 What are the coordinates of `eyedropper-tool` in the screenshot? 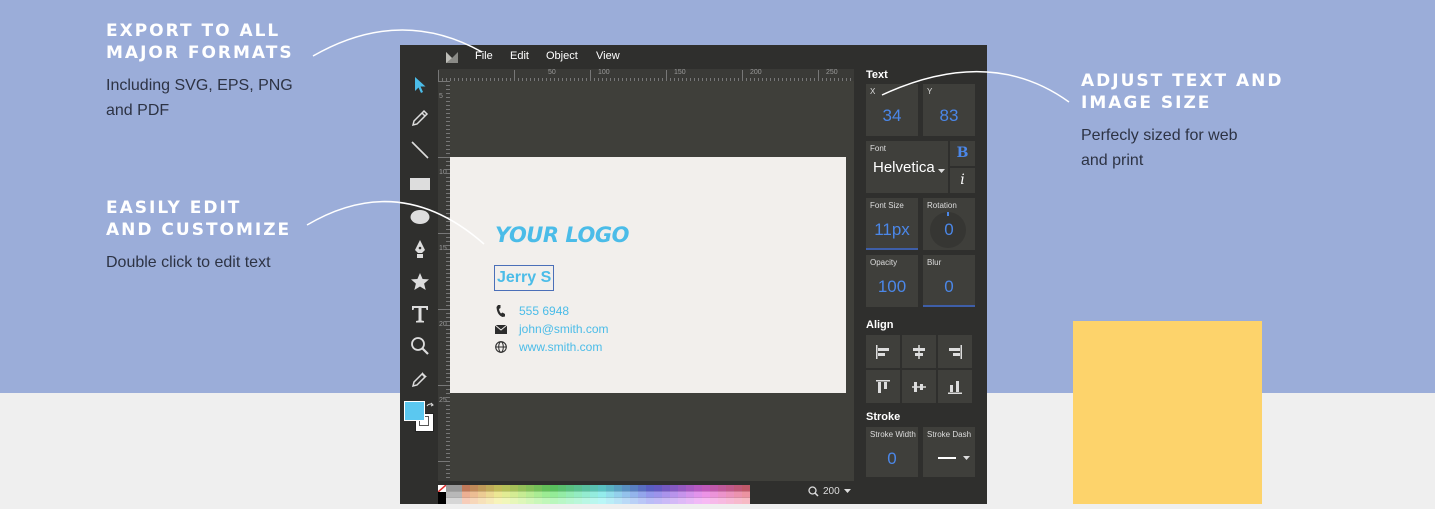 It's located at (420, 379).